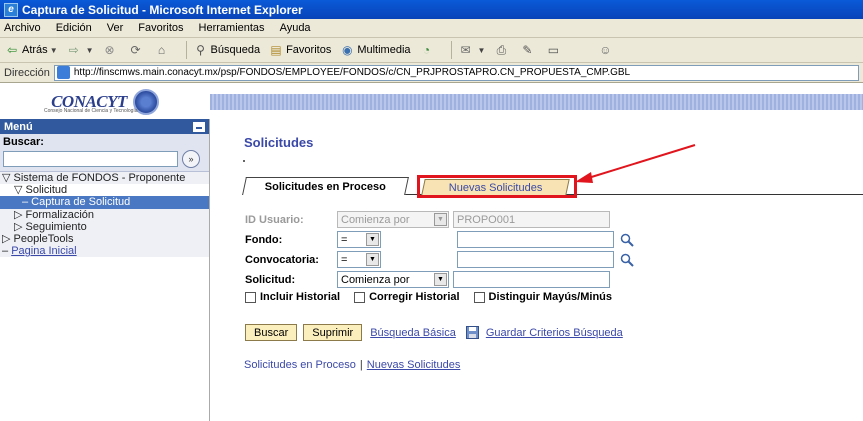 This screenshot has height=421, width=863. I want to click on forward-dropdown-icon: ▼, so click(90, 50).